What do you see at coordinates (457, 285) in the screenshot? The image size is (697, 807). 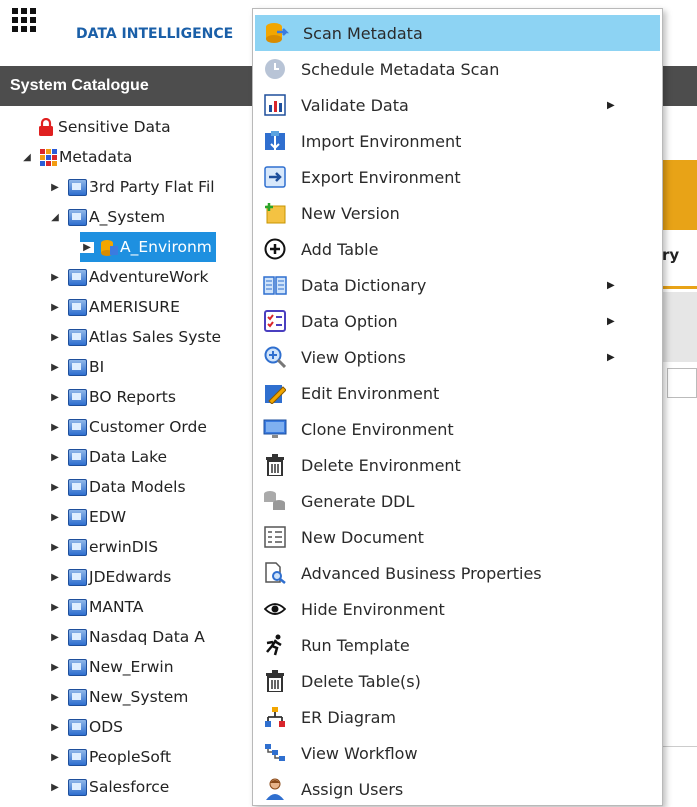 I see `menu-item-data-dictionary: Data Dictionary ▶` at bounding box center [457, 285].